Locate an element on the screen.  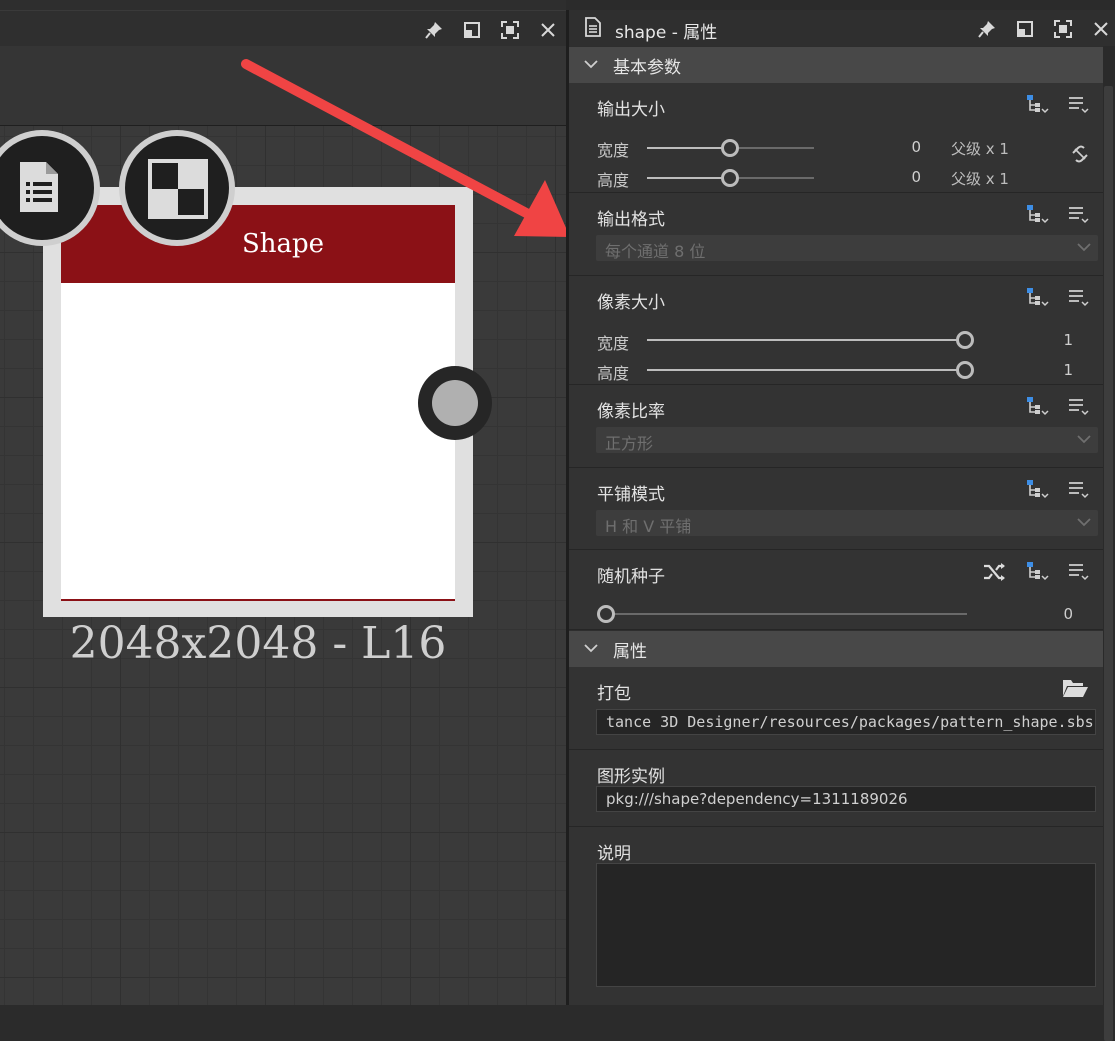
seed-slider-track is located at coordinates (786, 614).